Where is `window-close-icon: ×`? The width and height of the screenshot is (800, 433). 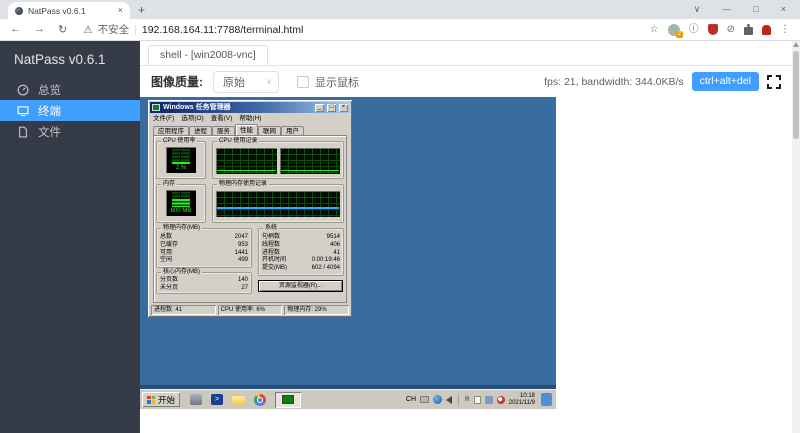 window-close-icon: × is located at coordinates (783, 9).